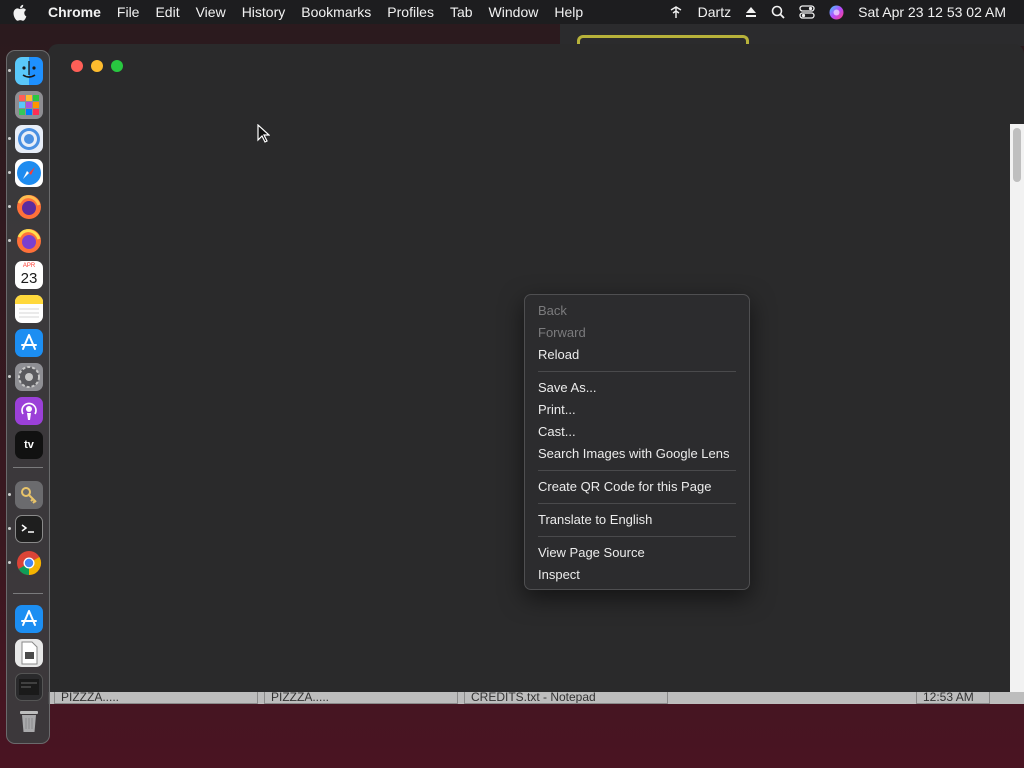 Image resolution: width=1024 pixels, height=768 pixels. What do you see at coordinates (29, 266) in the screenshot?
I see `calendar-month: APR` at bounding box center [29, 266].